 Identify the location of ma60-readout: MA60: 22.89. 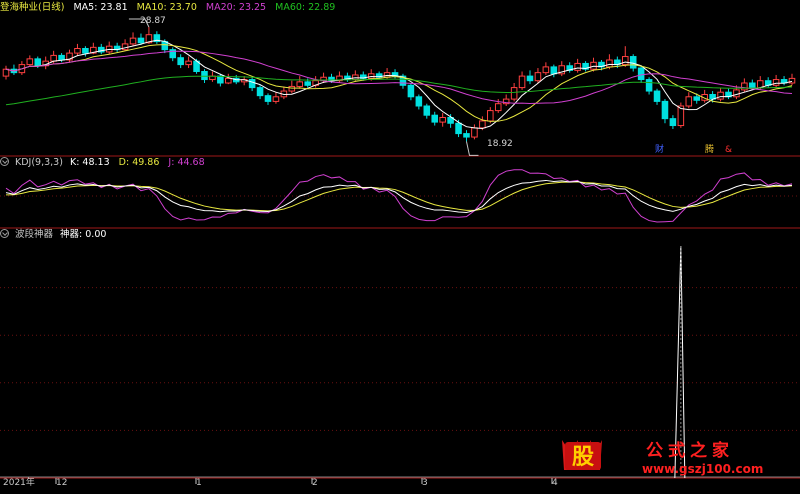
(305, 7).